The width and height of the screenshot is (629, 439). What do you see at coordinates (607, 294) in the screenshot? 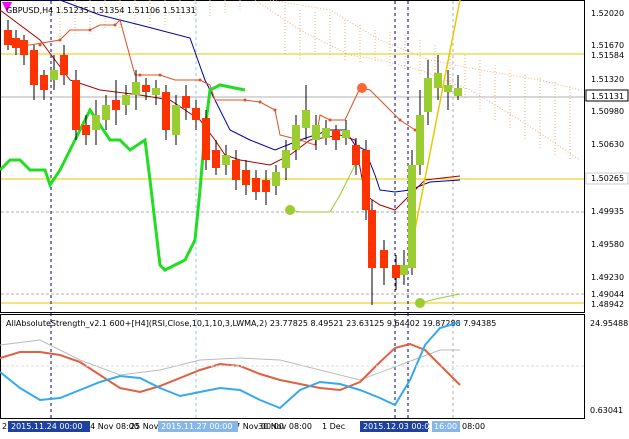
I see `price-label: 1.49044` at bounding box center [607, 294].